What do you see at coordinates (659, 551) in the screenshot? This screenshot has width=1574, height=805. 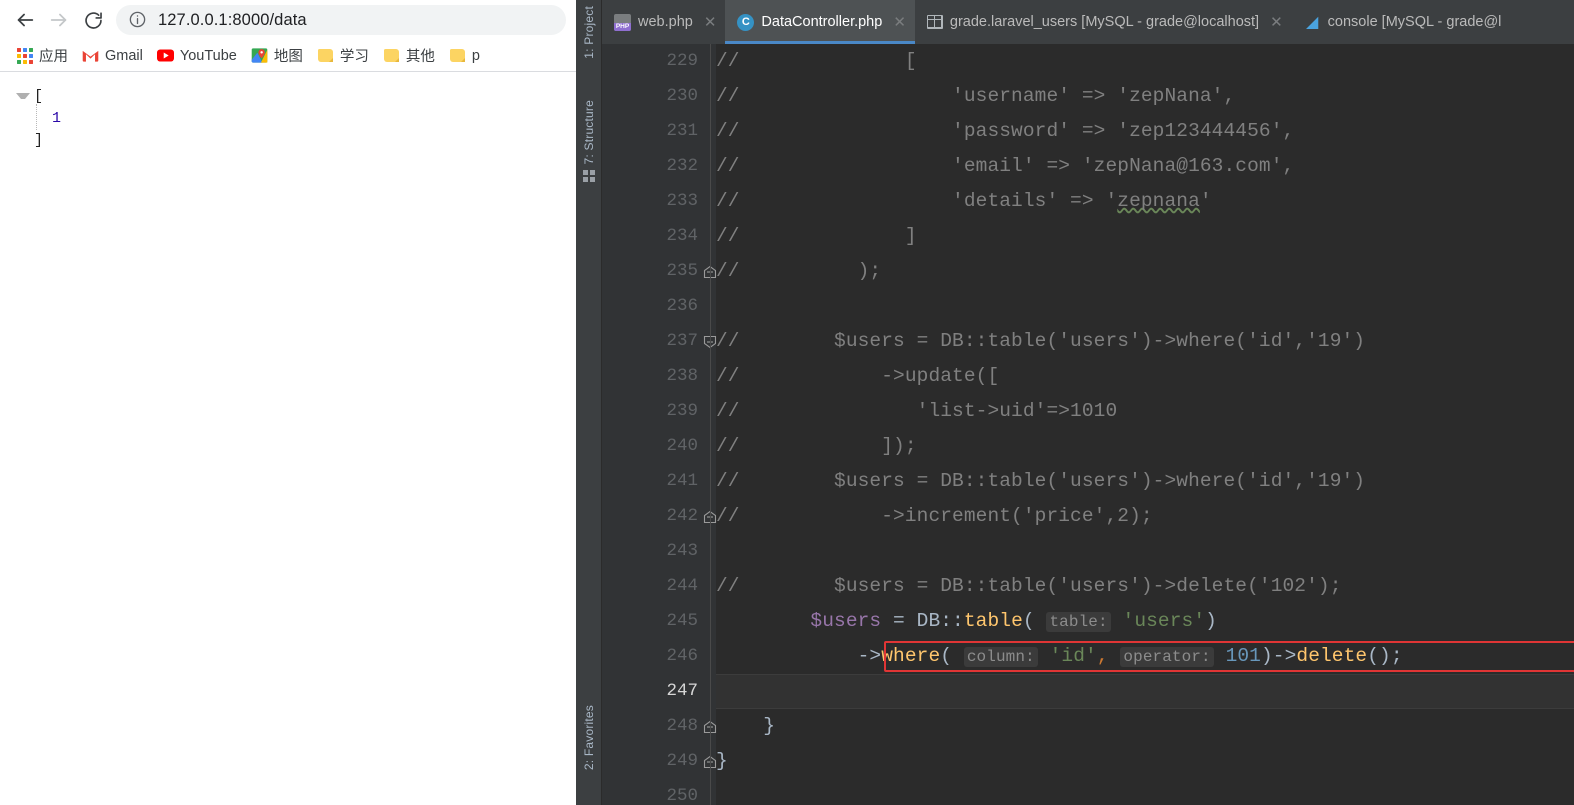 I see `gutter-line: 243` at bounding box center [659, 551].